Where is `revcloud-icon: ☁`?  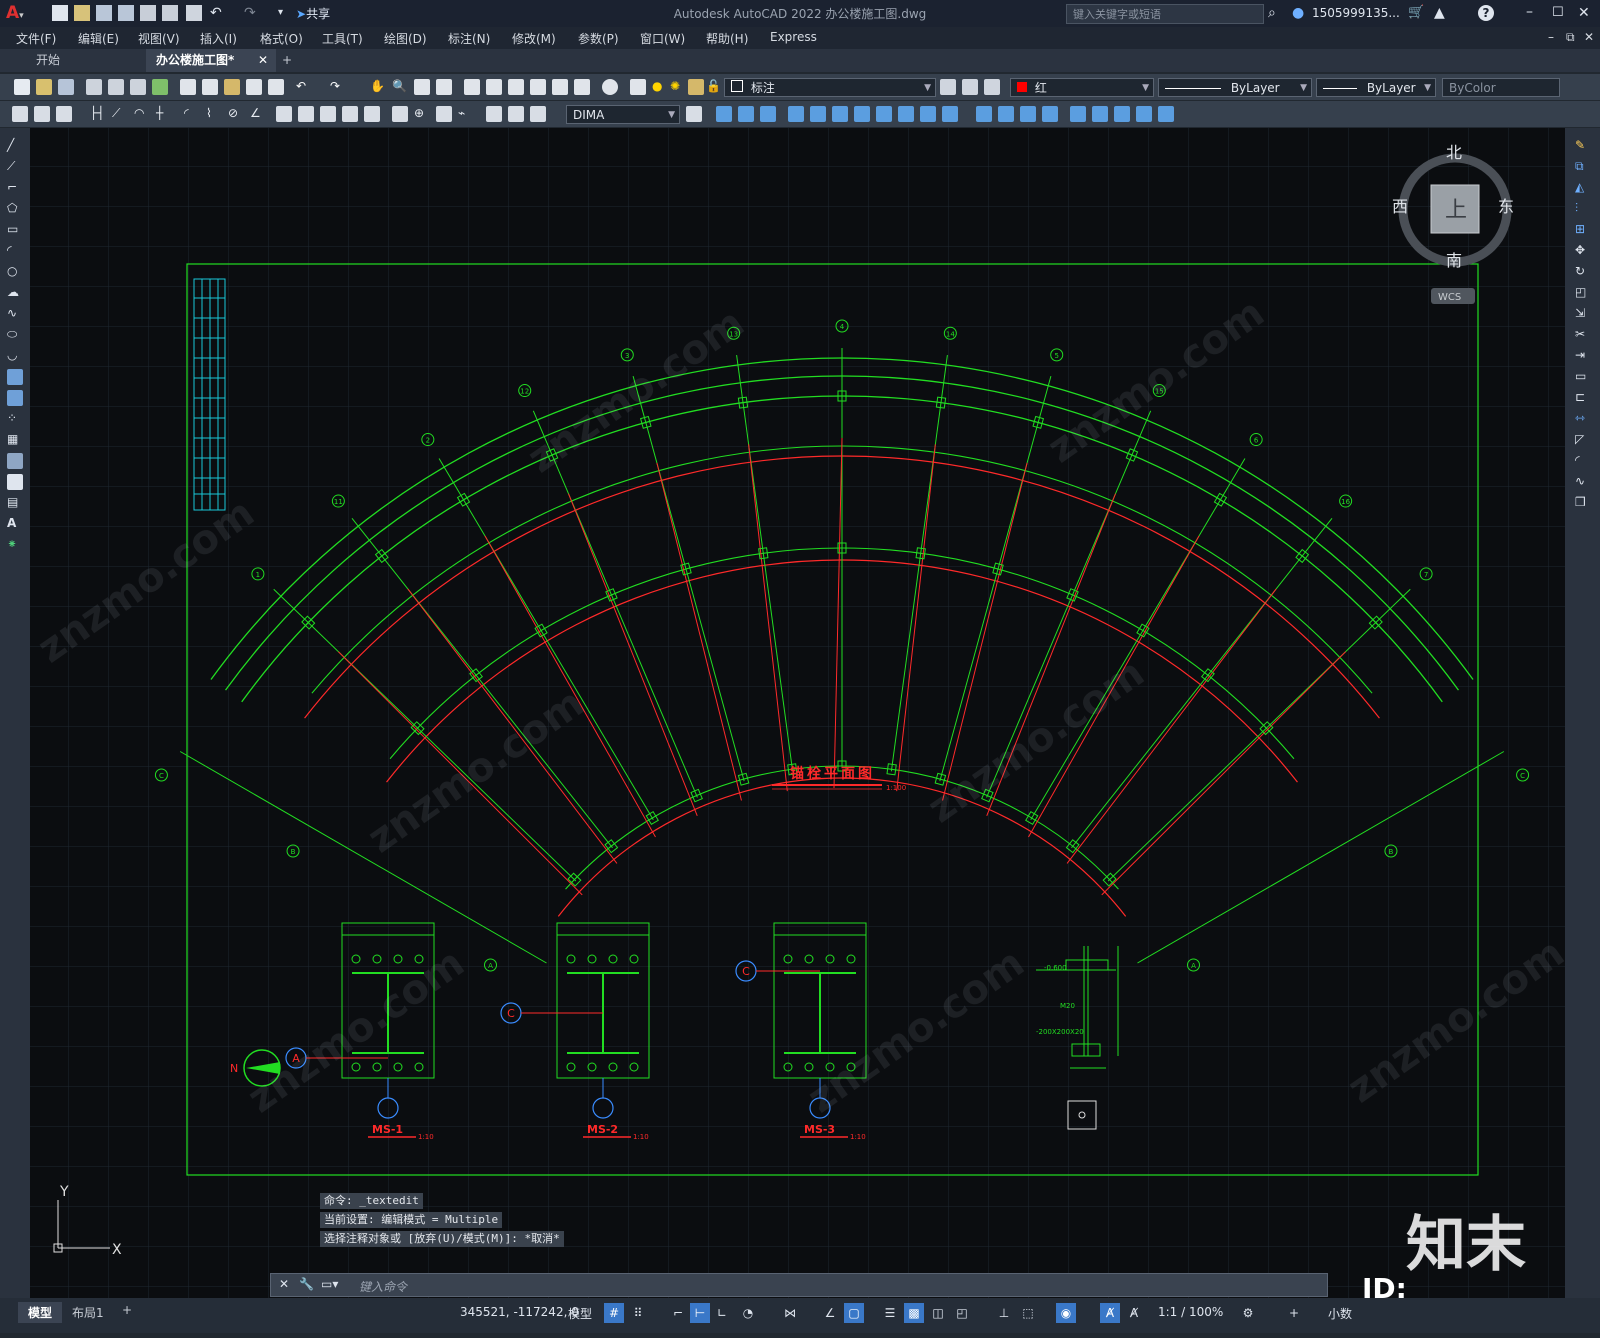 revcloud-icon: ☁ is located at coordinates (15, 293).